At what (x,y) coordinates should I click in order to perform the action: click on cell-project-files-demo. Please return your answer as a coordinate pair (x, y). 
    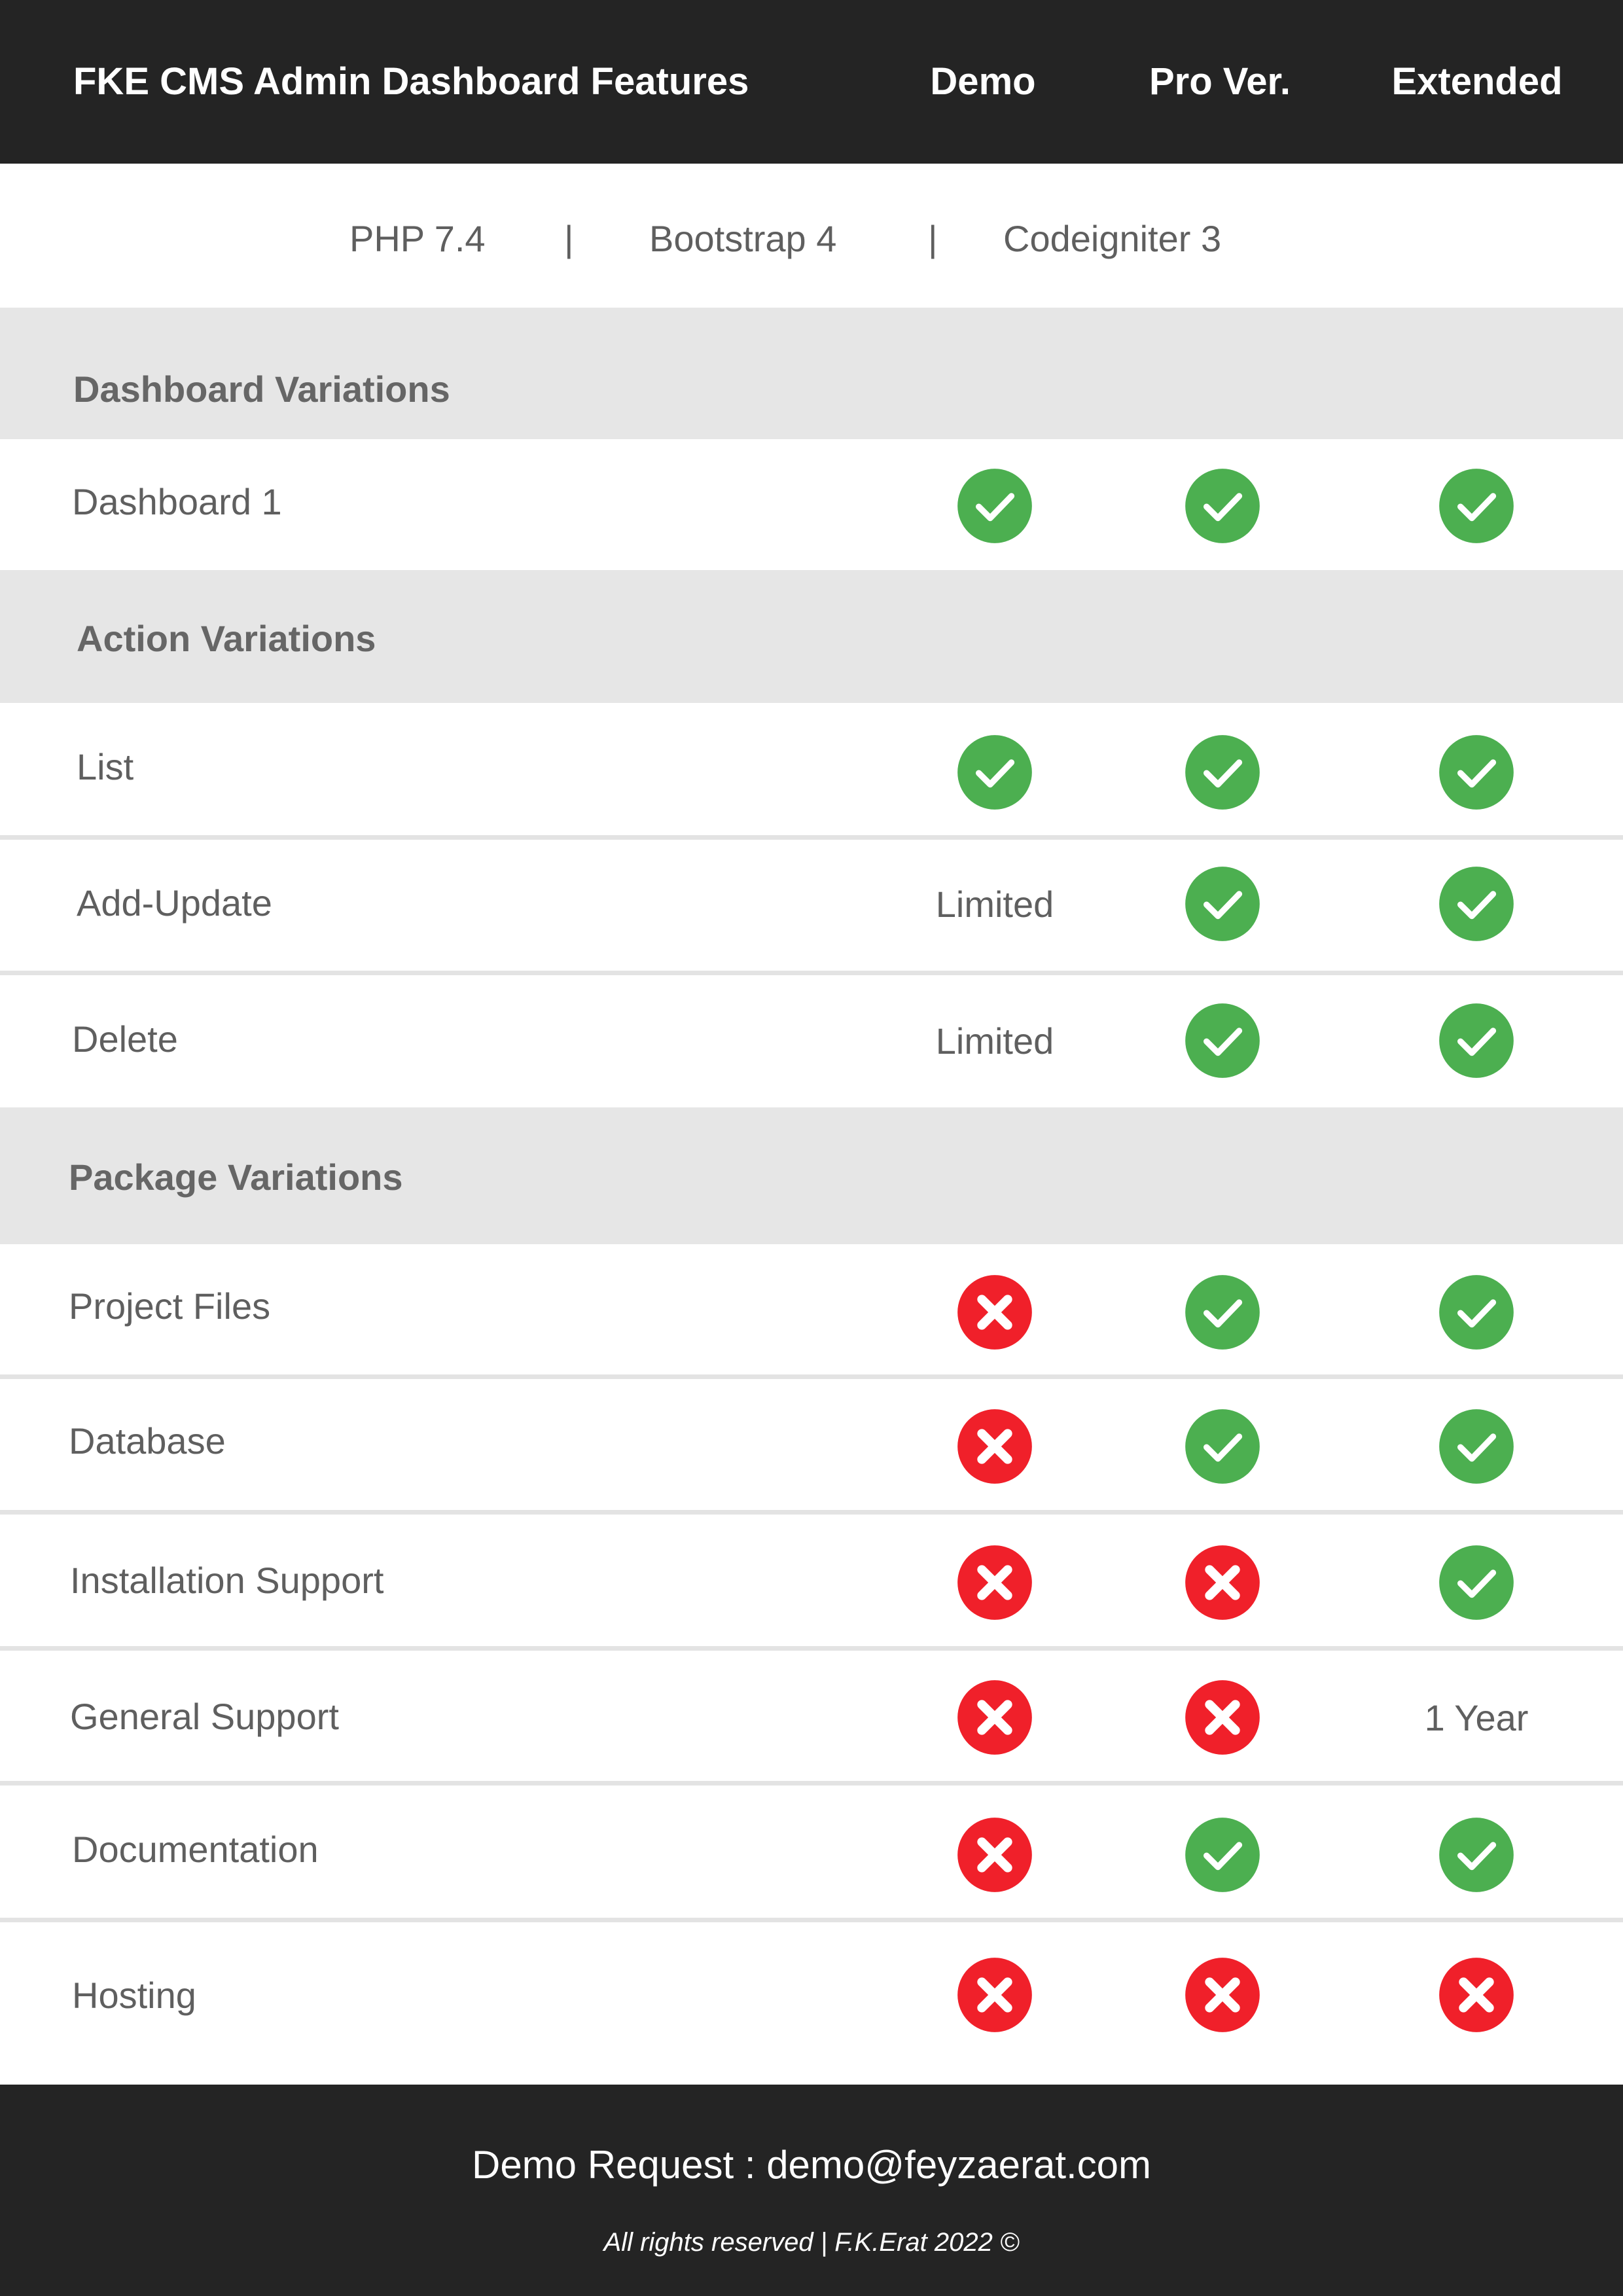
    Looking at the image, I should click on (995, 1312).